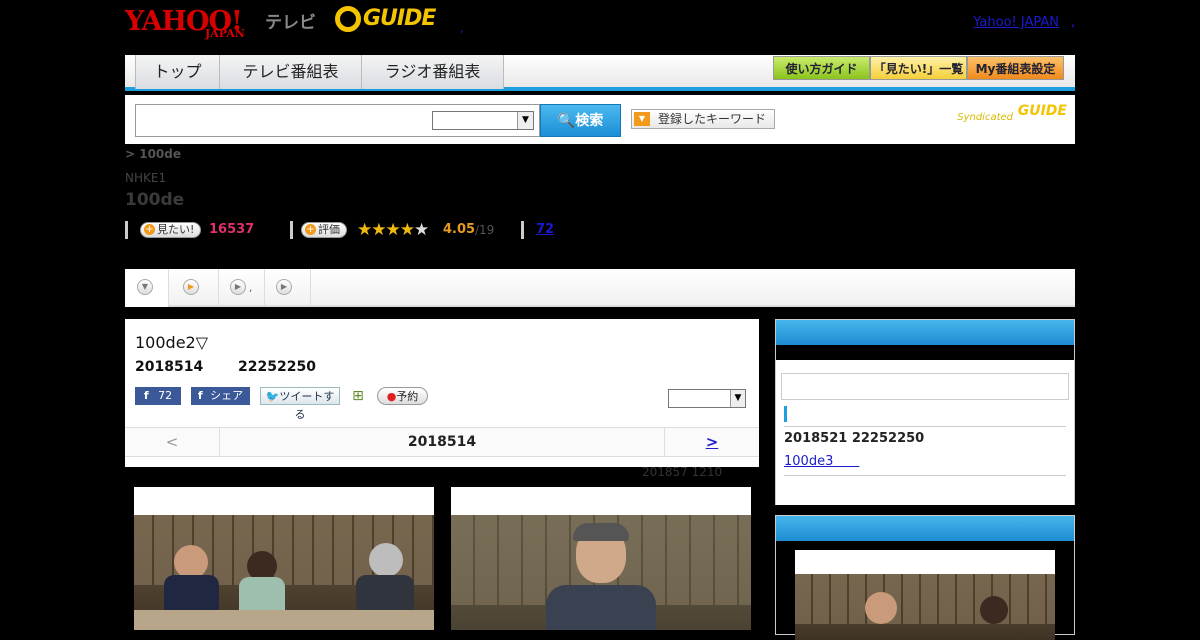  Describe the element at coordinates (485, 230) in the screenshot. I see `rating-count: /19` at that location.